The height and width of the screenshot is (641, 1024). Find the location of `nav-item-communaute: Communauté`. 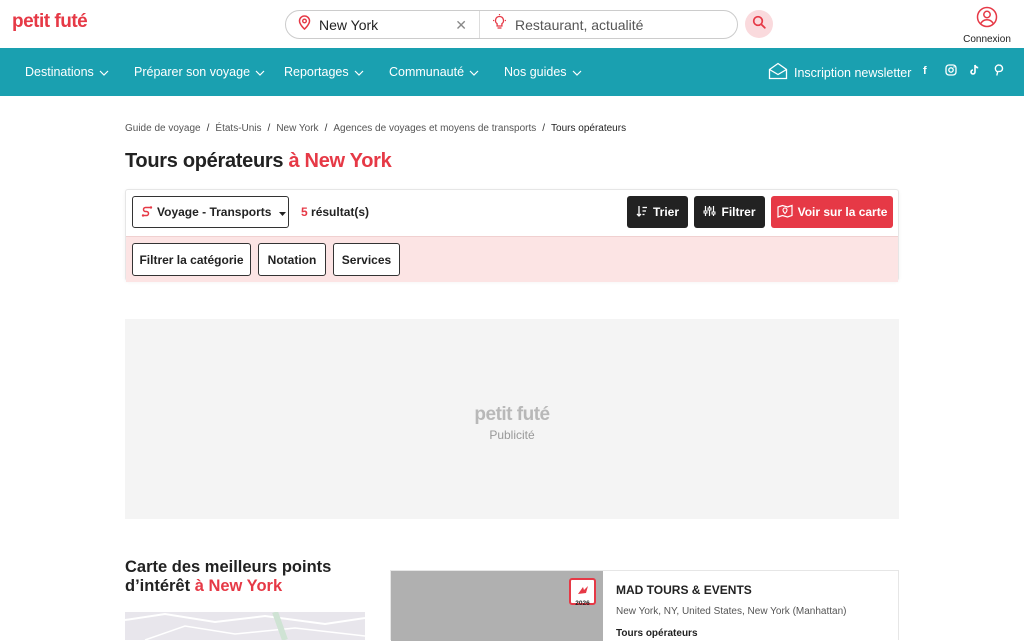

nav-item-communaute: Communauté is located at coordinates (434, 72).